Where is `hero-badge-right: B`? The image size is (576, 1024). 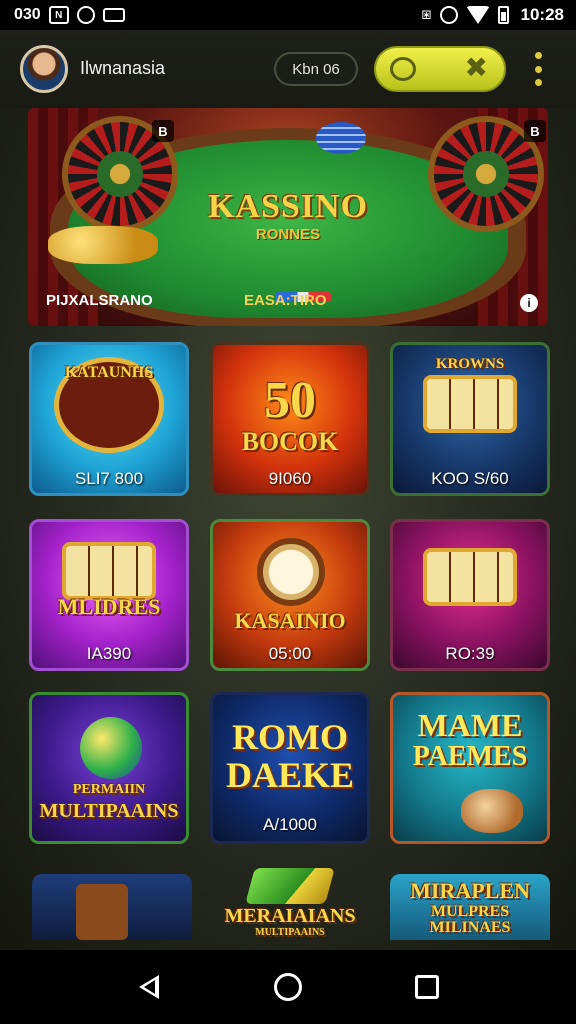 hero-badge-right: B is located at coordinates (535, 131).